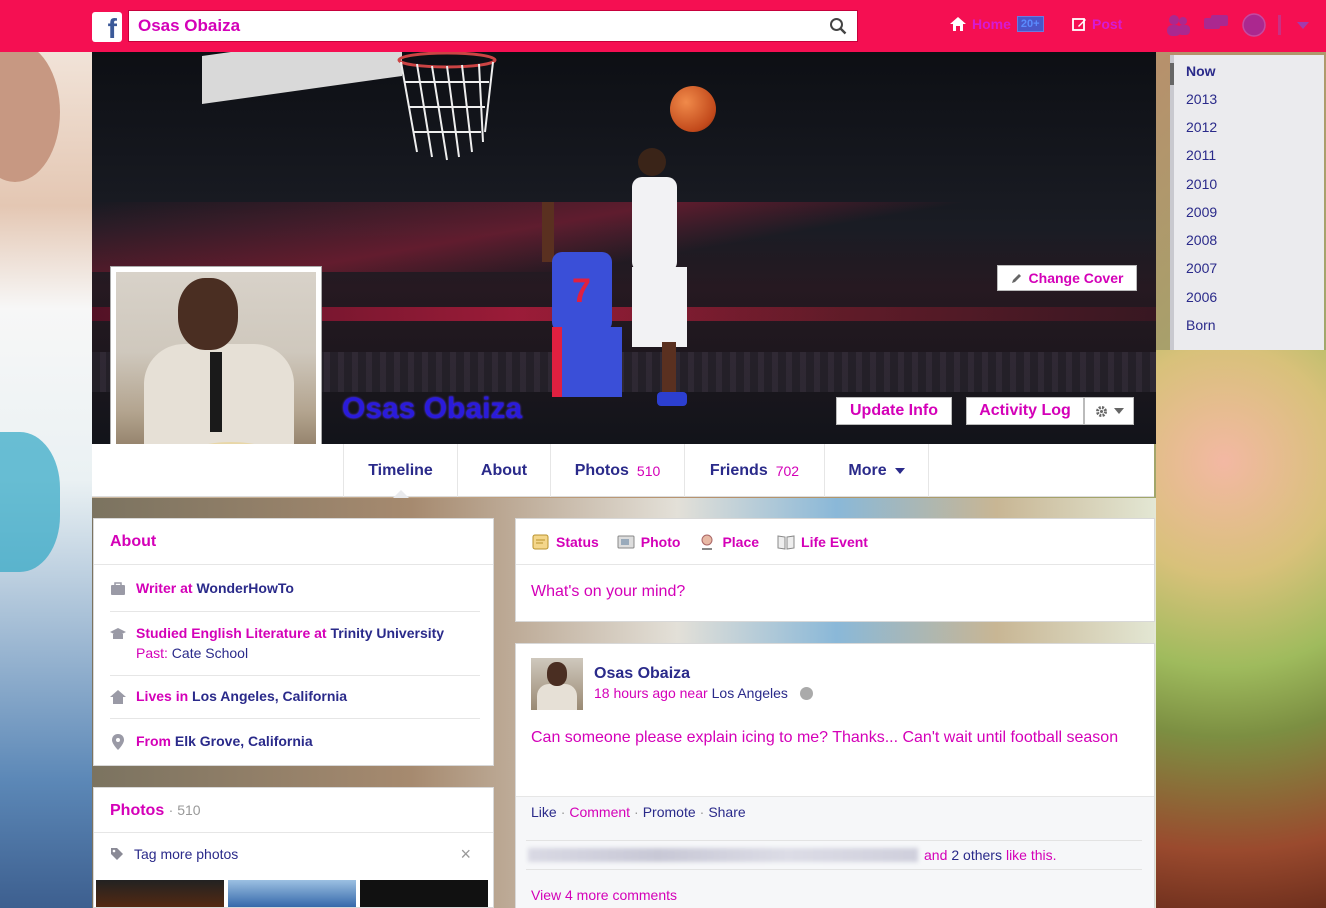 The height and width of the screenshot is (908, 1326). Describe the element at coordinates (153, 741) in the screenshot. I see `about-from-prefix: From` at that location.